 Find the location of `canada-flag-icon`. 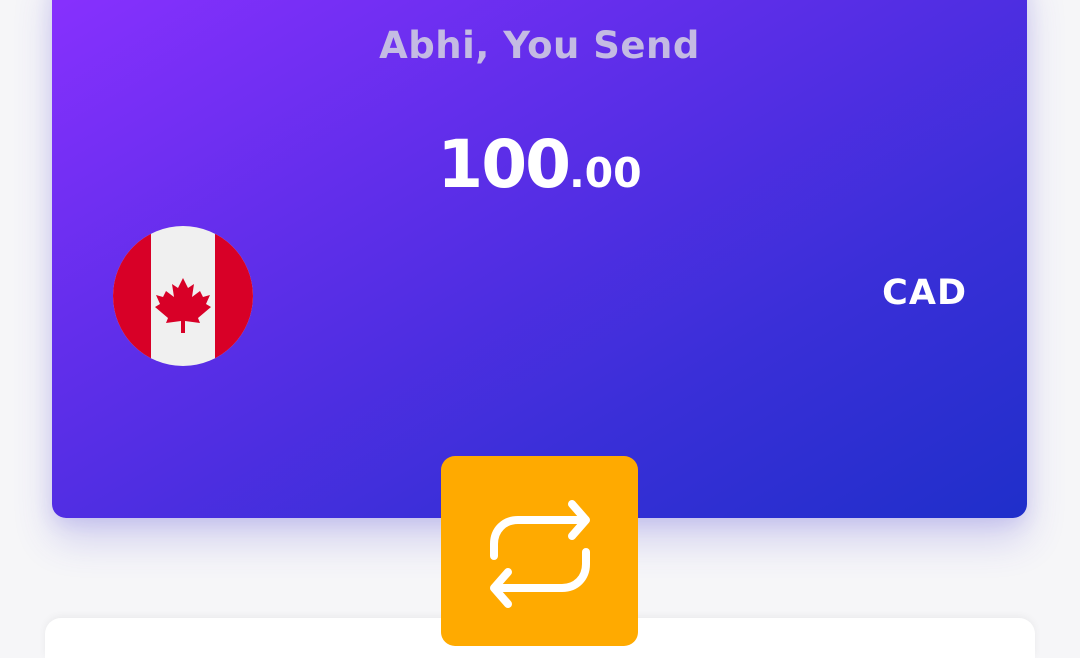

canada-flag-icon is located at coordinates (183, 296).